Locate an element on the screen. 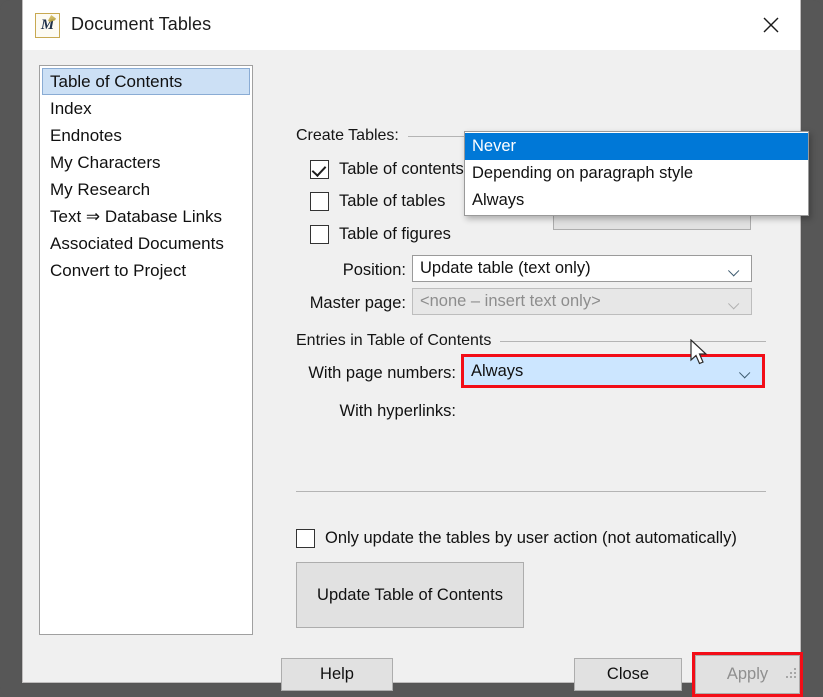 The height and width of the screenshot is (697, 823). master-page-label: Master page: is located at coordinates (357, 303).